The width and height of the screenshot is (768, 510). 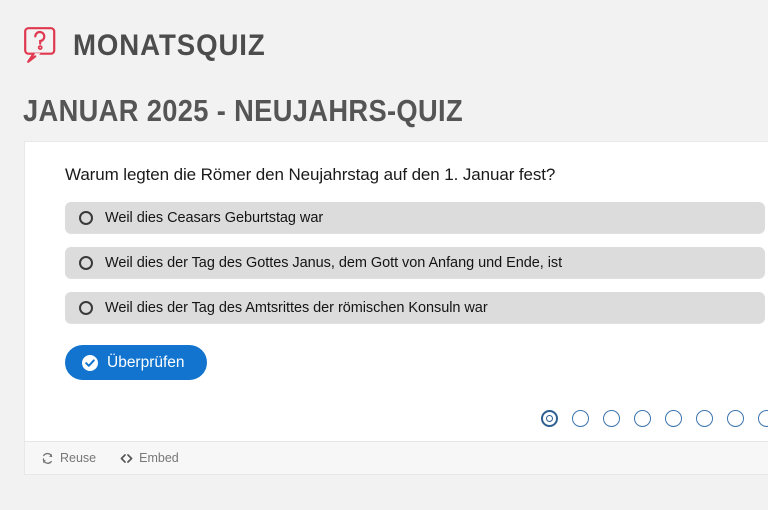 What do you see at coordinates (214, 217) in the screenshot?
I see `answer-option-label: Weil dies Ceasars Geburtstag war` at bounding box center [214, 217].